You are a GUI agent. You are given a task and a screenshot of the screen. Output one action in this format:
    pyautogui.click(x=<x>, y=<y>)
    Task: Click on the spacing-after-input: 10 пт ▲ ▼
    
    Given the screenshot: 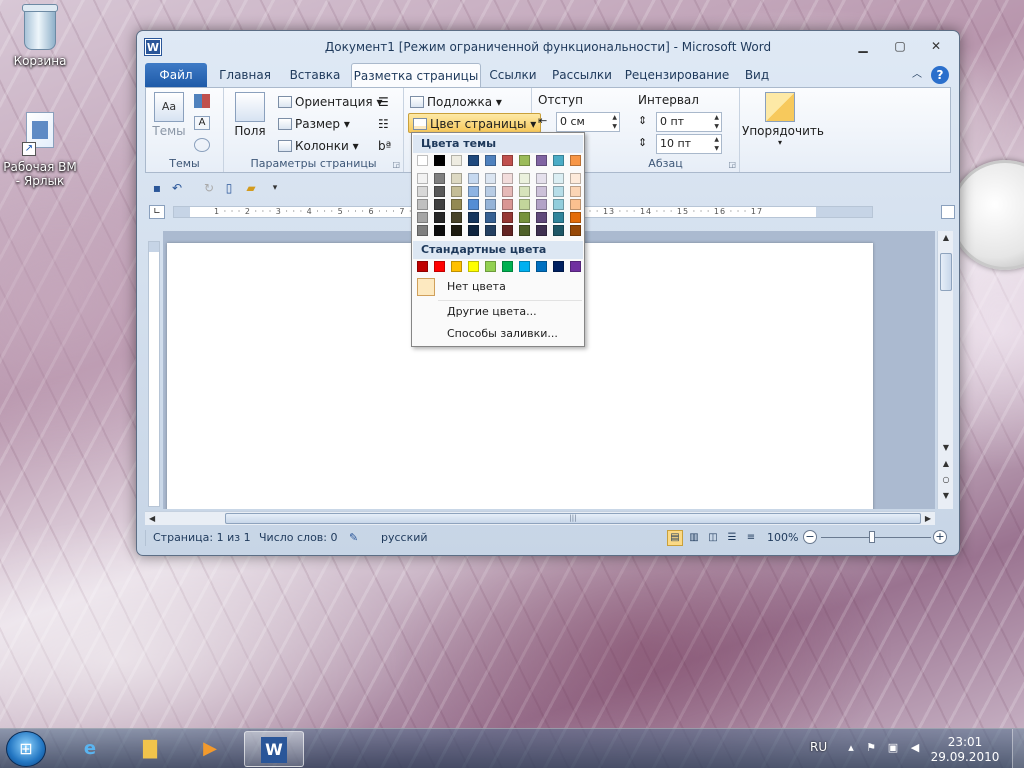 What is the action you would take?
    pyautogui.click(x=689, y=144)
    